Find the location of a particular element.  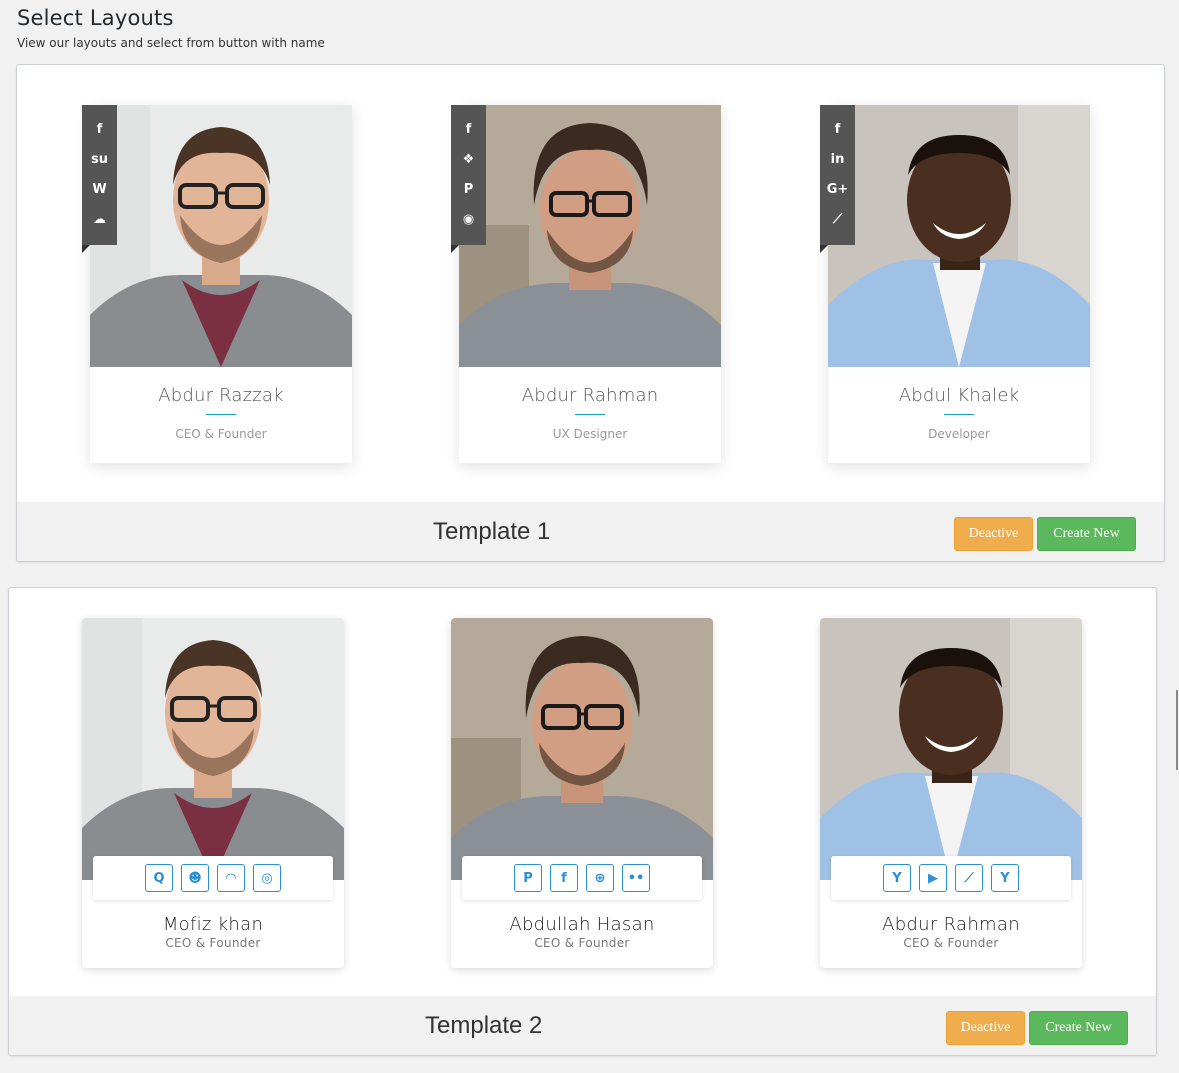

member-name: Abdullah Hasan is located at coordinates (582, 924).